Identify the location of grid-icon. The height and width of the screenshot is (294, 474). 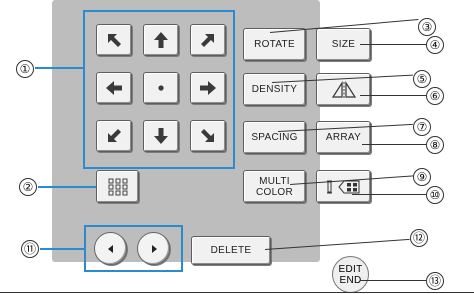
(117, 186).